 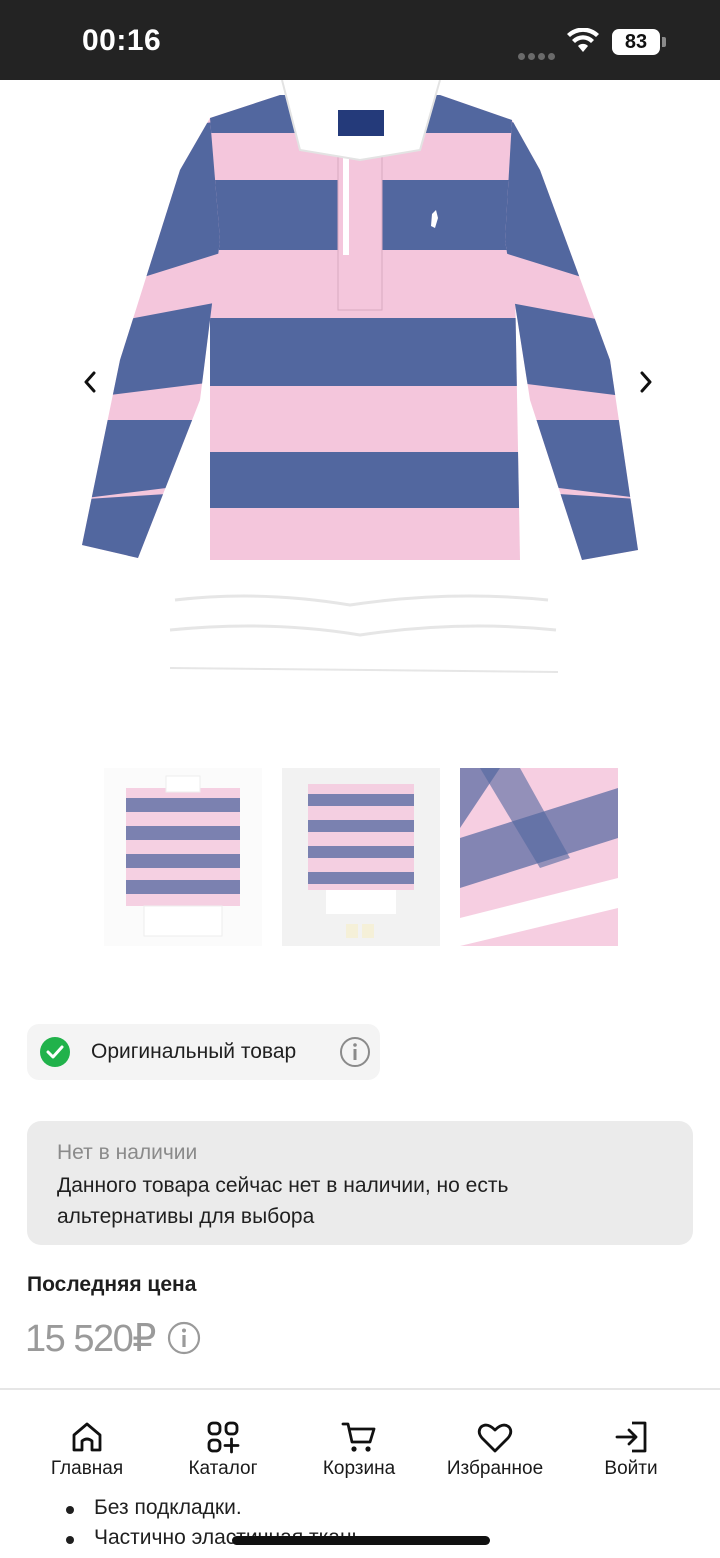 I want to click on chevron-right-icon, so click(x=646, y=382).